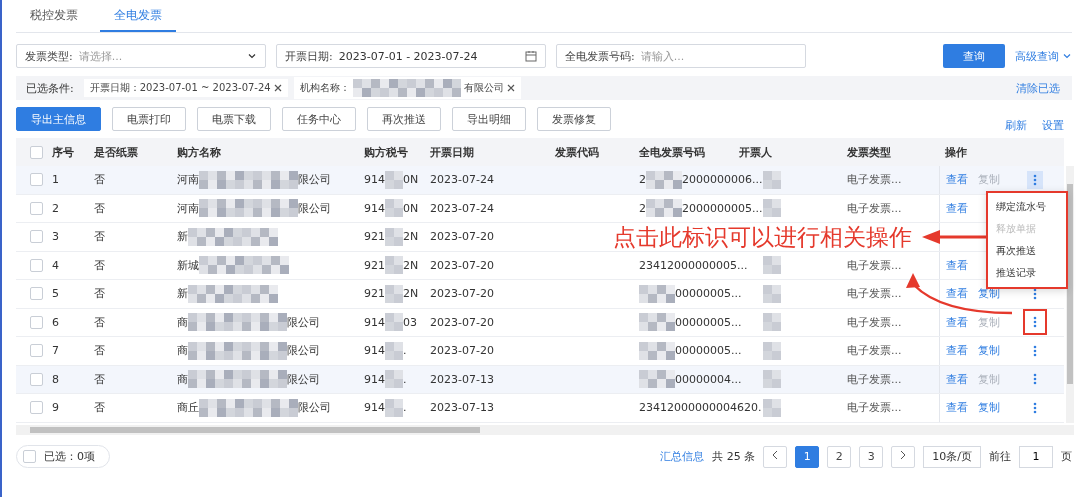 The width and height of the screenshot is (1080, 497). What do you see at coordinates (869, 152) in the screenshot?
I see `column-header: 发票类型` at bounding box center [869, 152].